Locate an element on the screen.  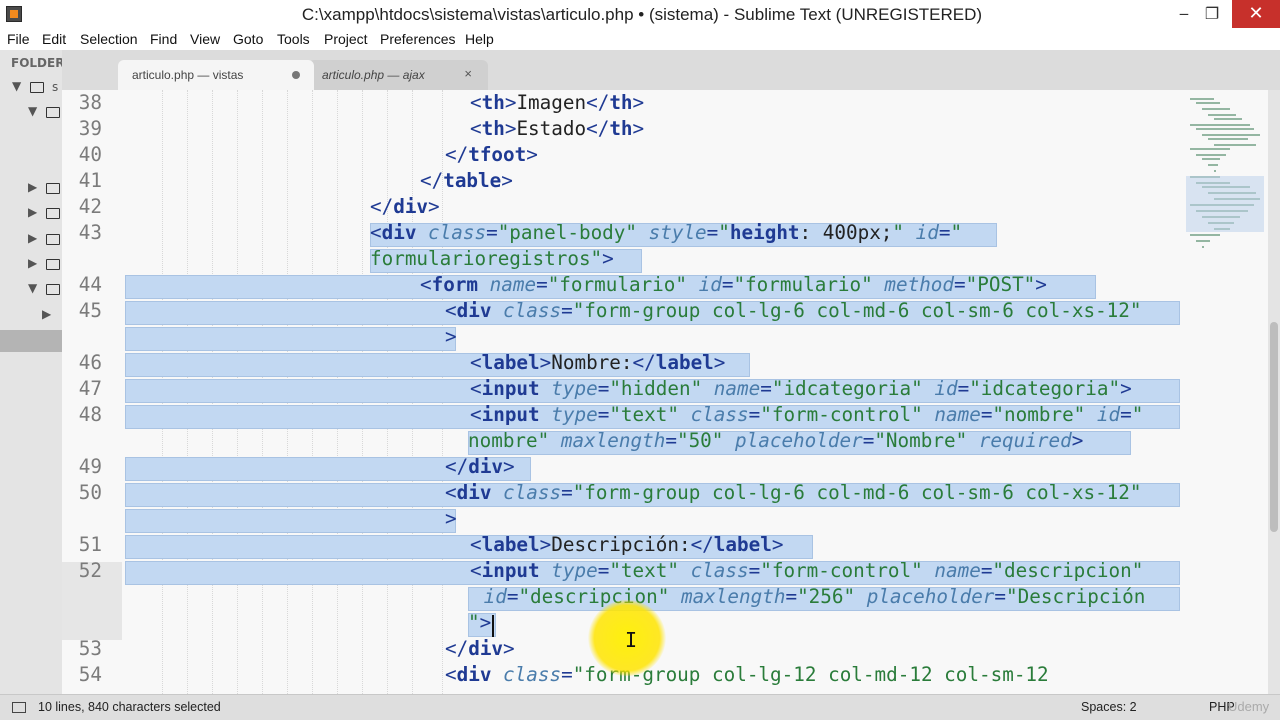
sidebar-item-root: ▼ s is located at coordinates (31, 88).